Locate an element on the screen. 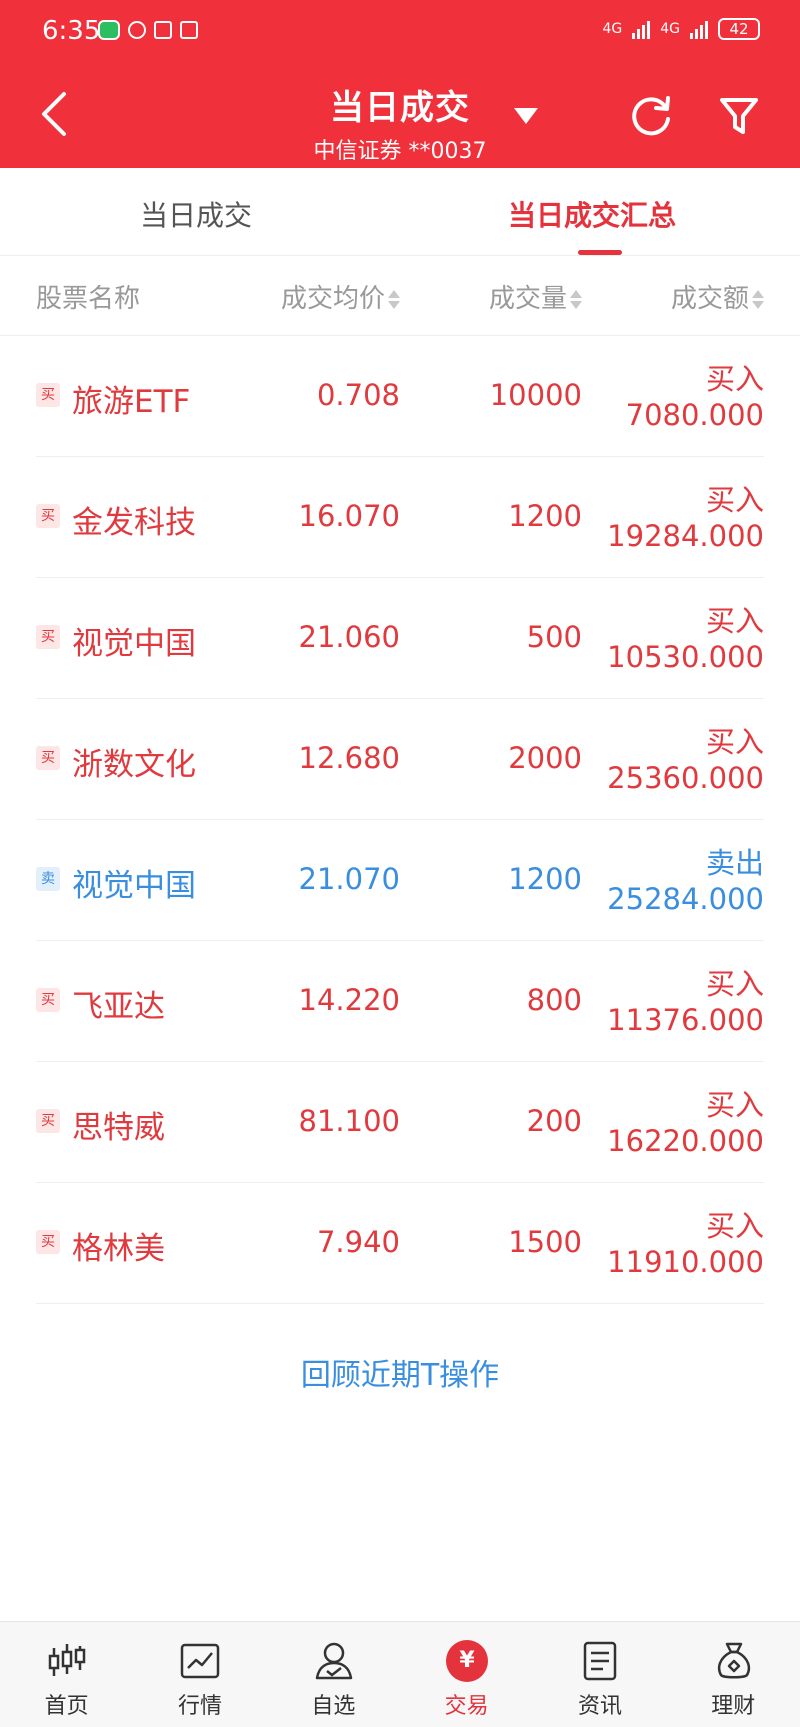 Image resolution: width=800 pixels, height=1727 pixels. nav-wealth: 理财 is located at coordinates (733, 1674).